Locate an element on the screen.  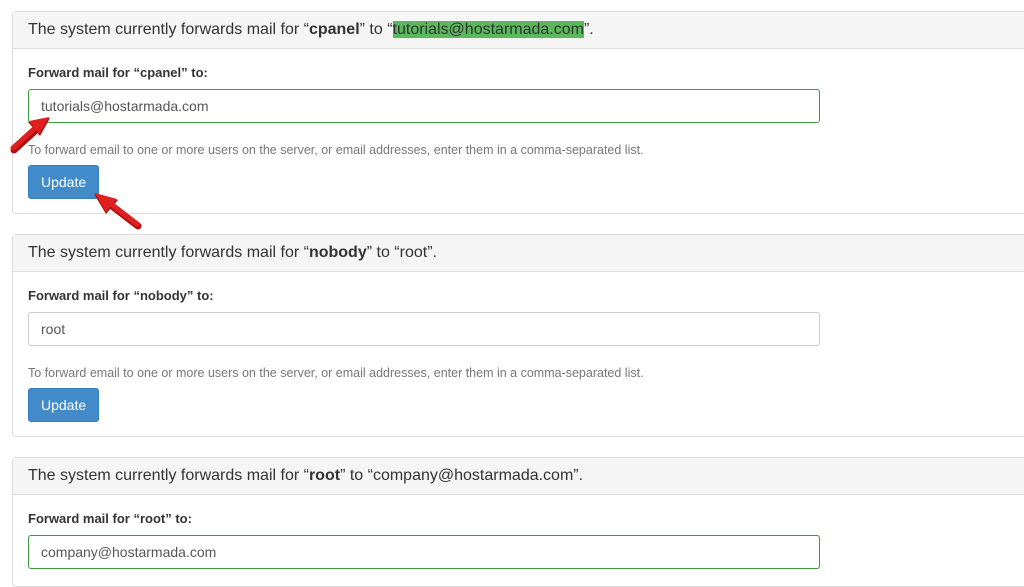
heading-destination: company@hostarmada.com is located at coordinates (473, 475).